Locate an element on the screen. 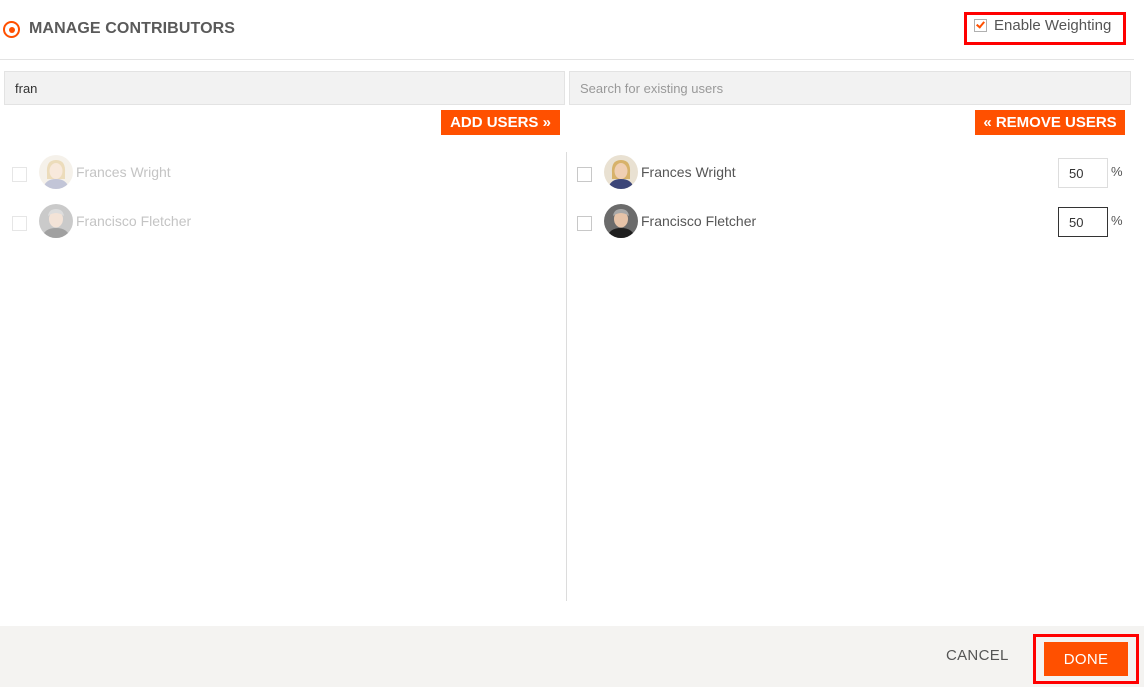 The image size is (1144, 687). target-icon is located at coordinates (11, 29).